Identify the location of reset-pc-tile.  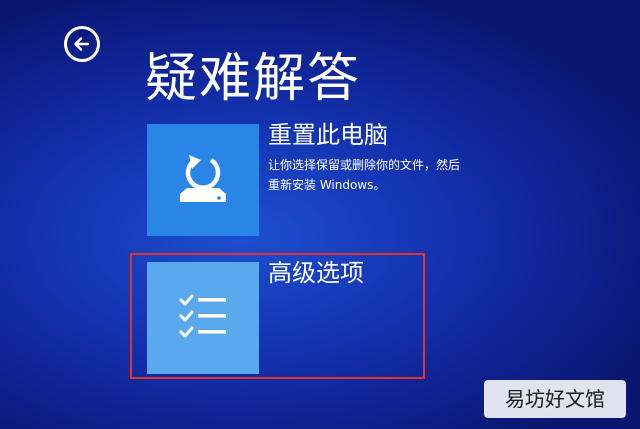
(203, 180).